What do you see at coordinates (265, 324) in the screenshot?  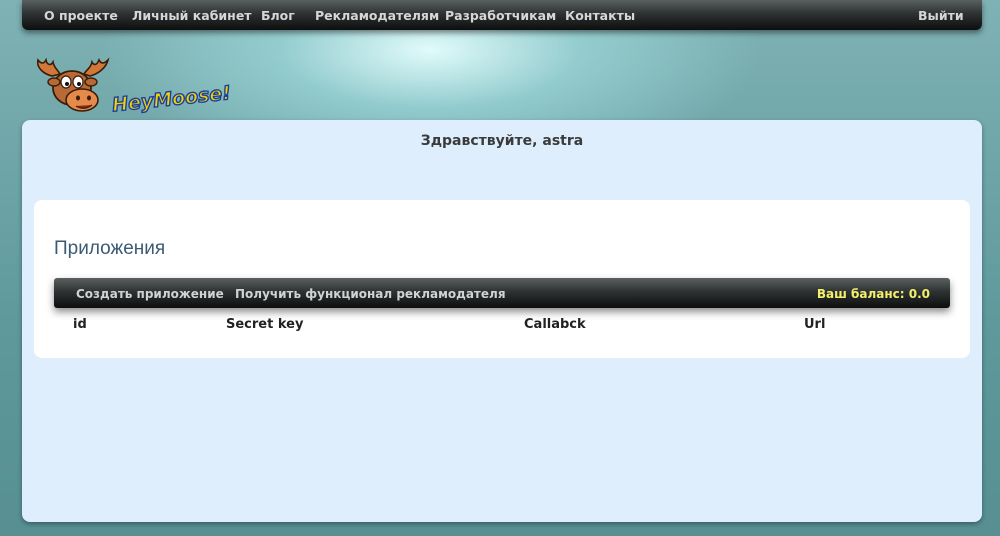 I see `column-header-secret-key: Secret key` at bounding box center [265, 324].